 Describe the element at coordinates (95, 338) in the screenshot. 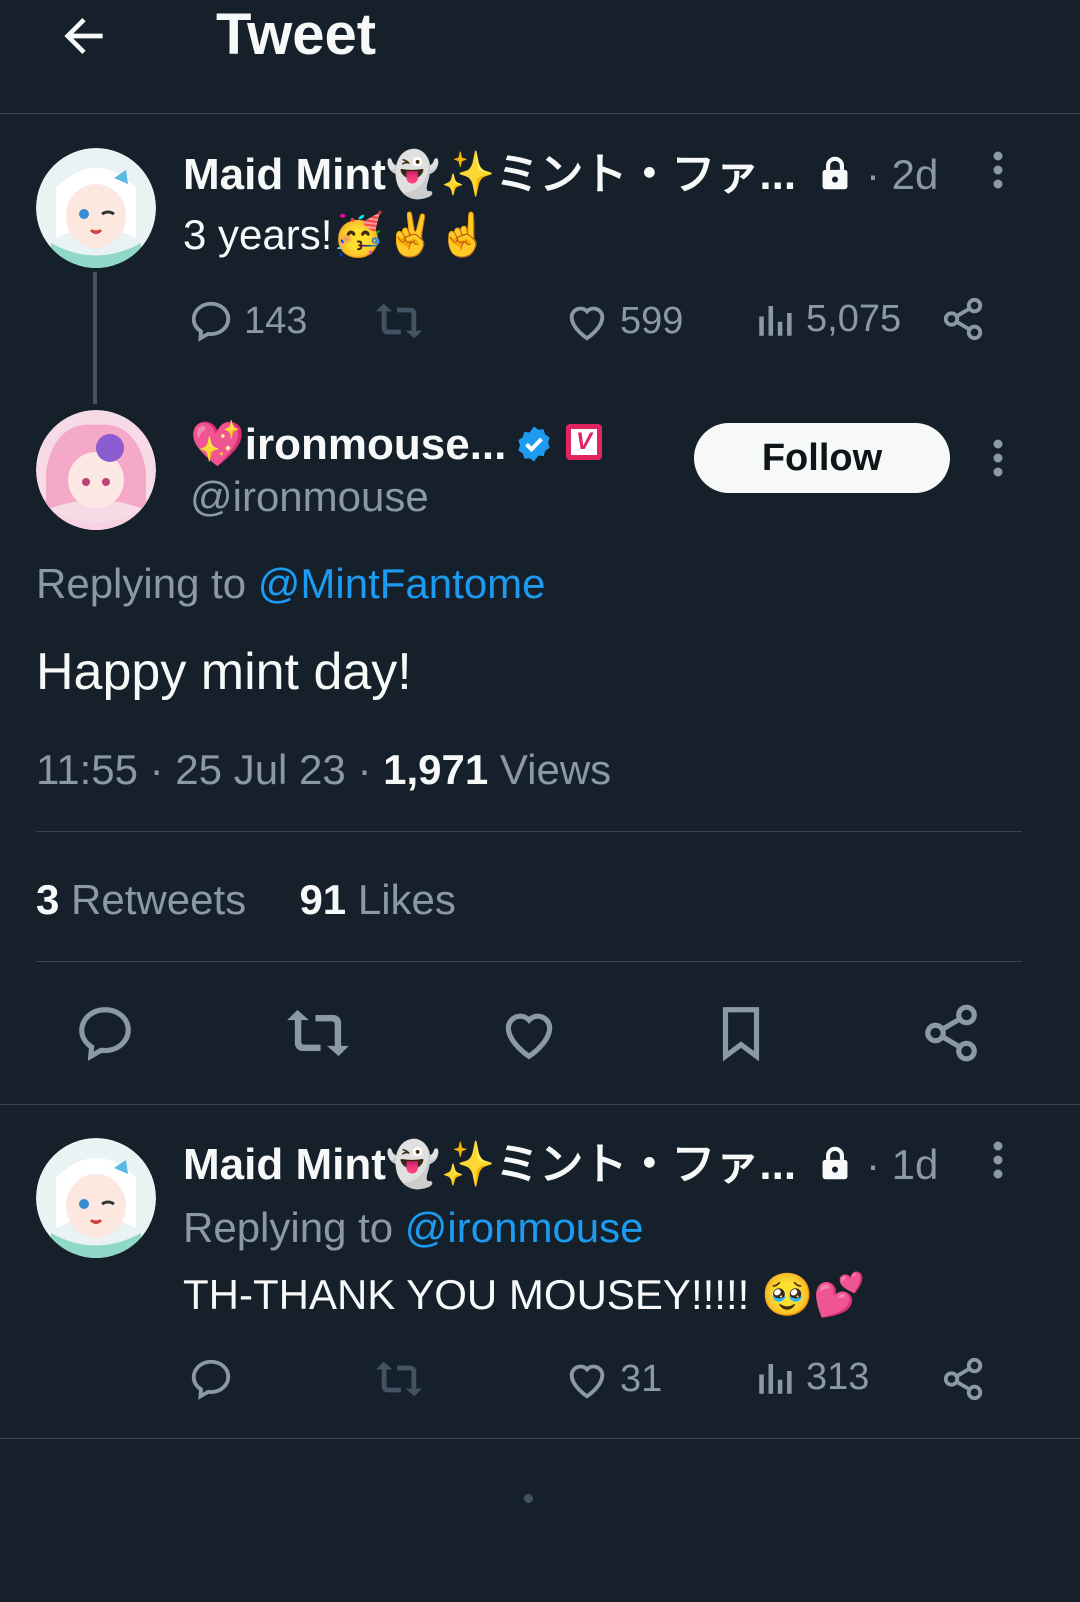

I see `thread-line` at that location.